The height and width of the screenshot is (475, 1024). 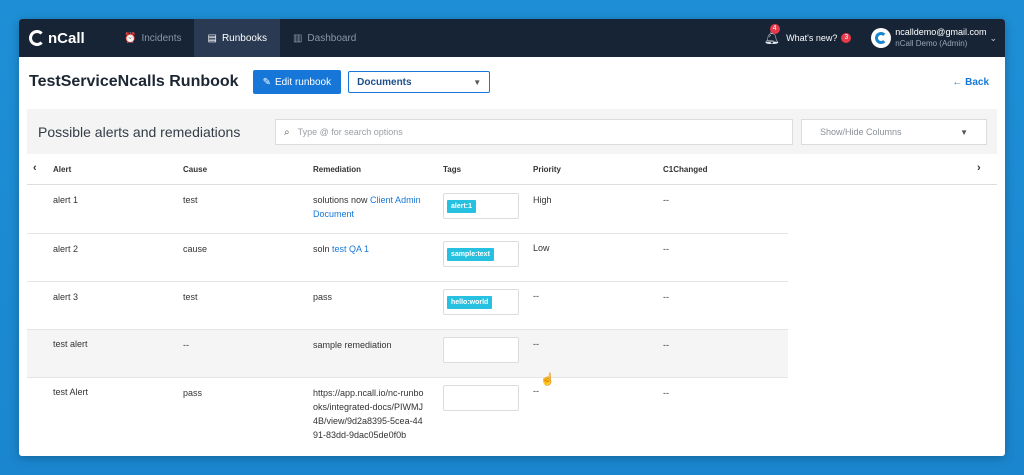 What do you see at coordinates (212, 38) in the screenshot?
I see `book-icon: ▤` at bounding box center [212, 38].